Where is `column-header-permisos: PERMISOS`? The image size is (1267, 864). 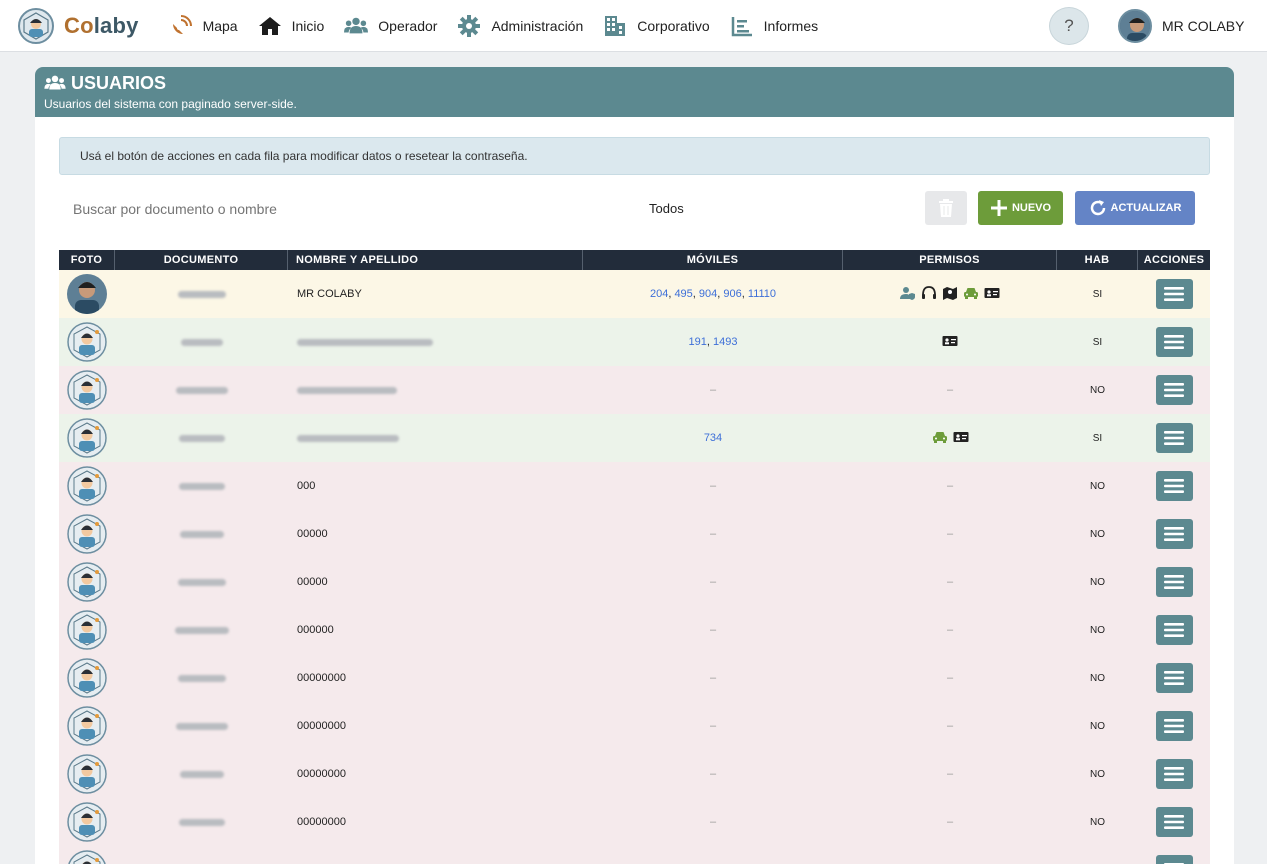 column-header-permisos: PERMISOS is located at coordinates (950, 260).